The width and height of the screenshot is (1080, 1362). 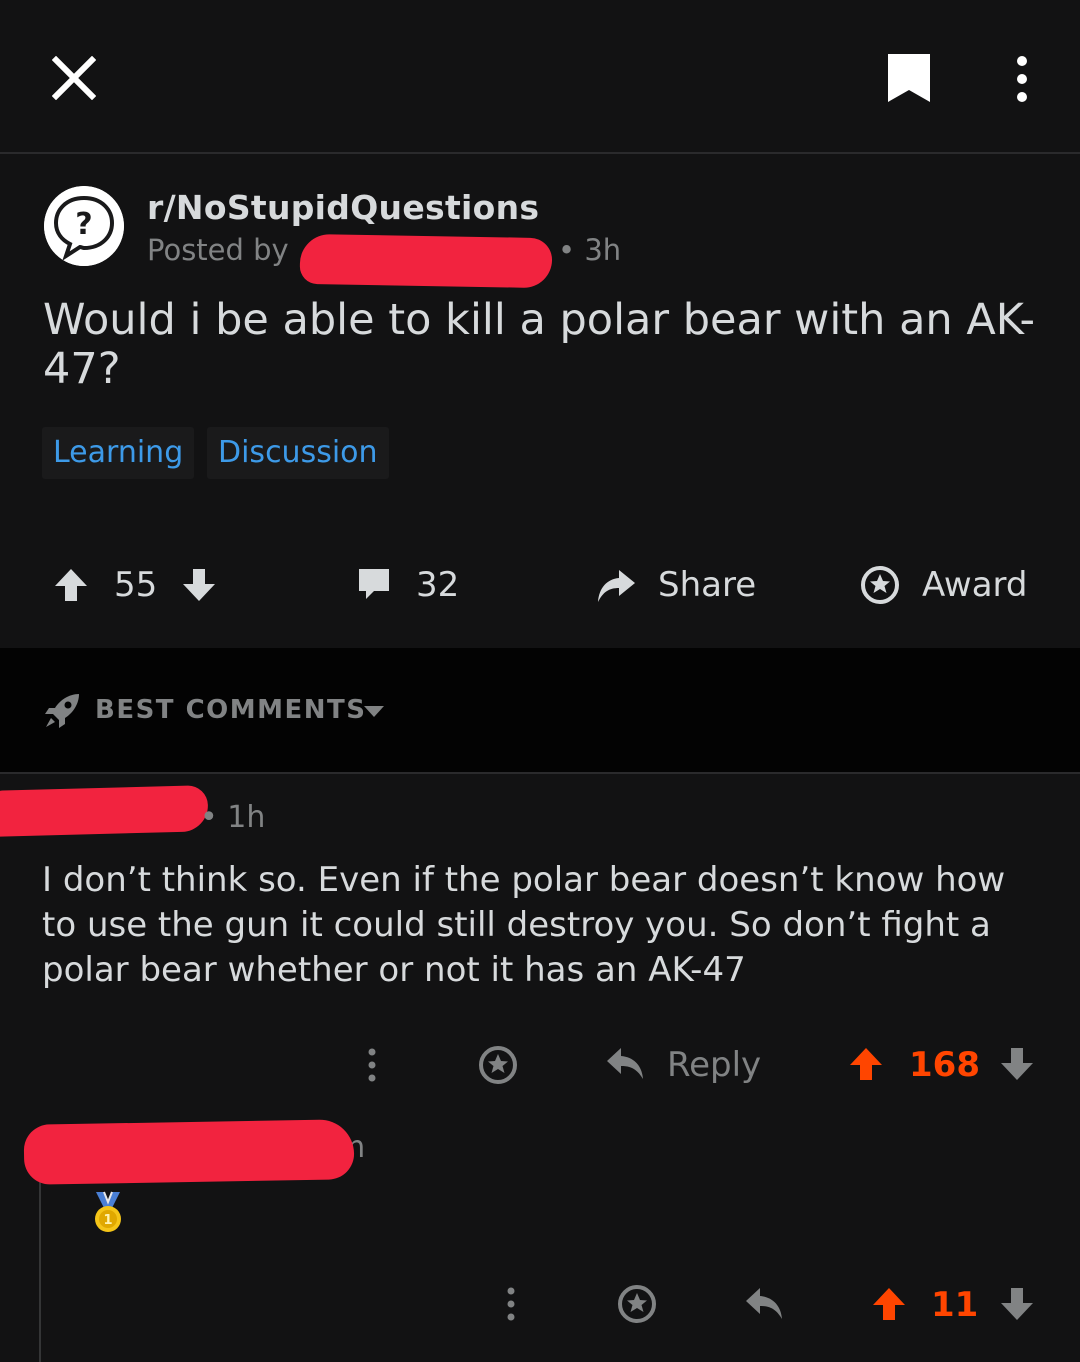 I want to click on svg-text: 1, so click(x=107, y=1220).